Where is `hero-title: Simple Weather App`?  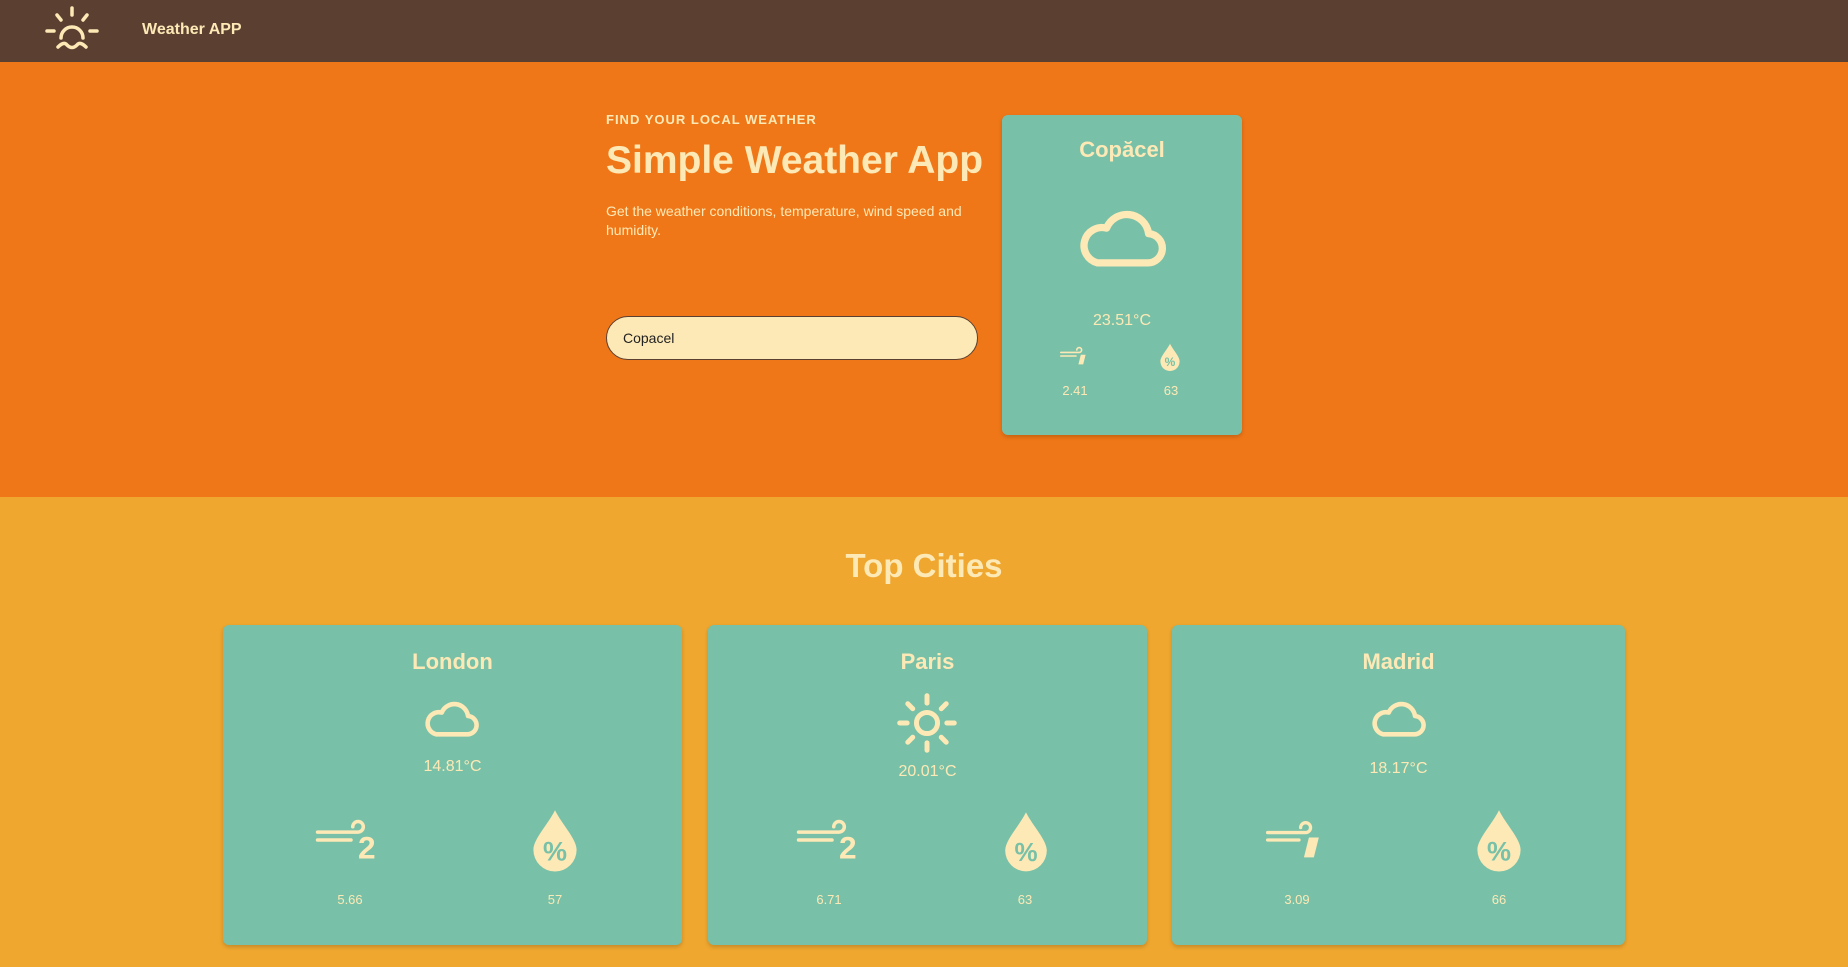
hero-title: Simple Weather App is located at coordinates (795, 160).